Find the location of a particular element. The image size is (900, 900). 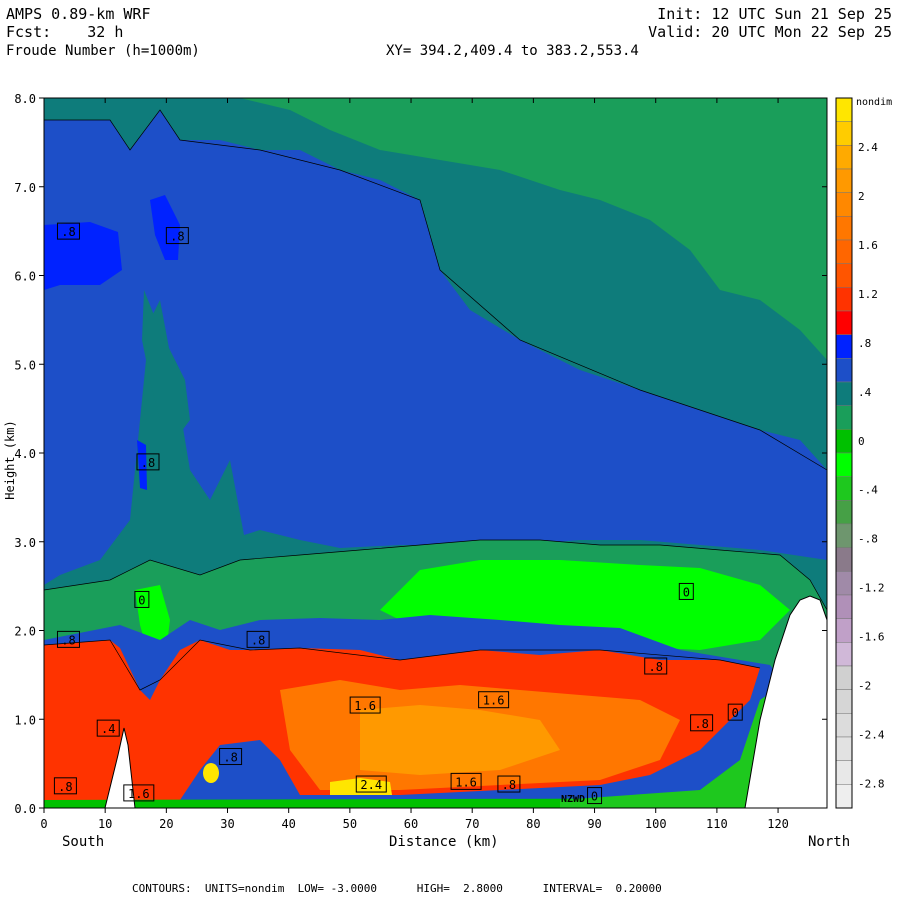

colorbar-label: -1.2 is located at coordinates (871, 588).